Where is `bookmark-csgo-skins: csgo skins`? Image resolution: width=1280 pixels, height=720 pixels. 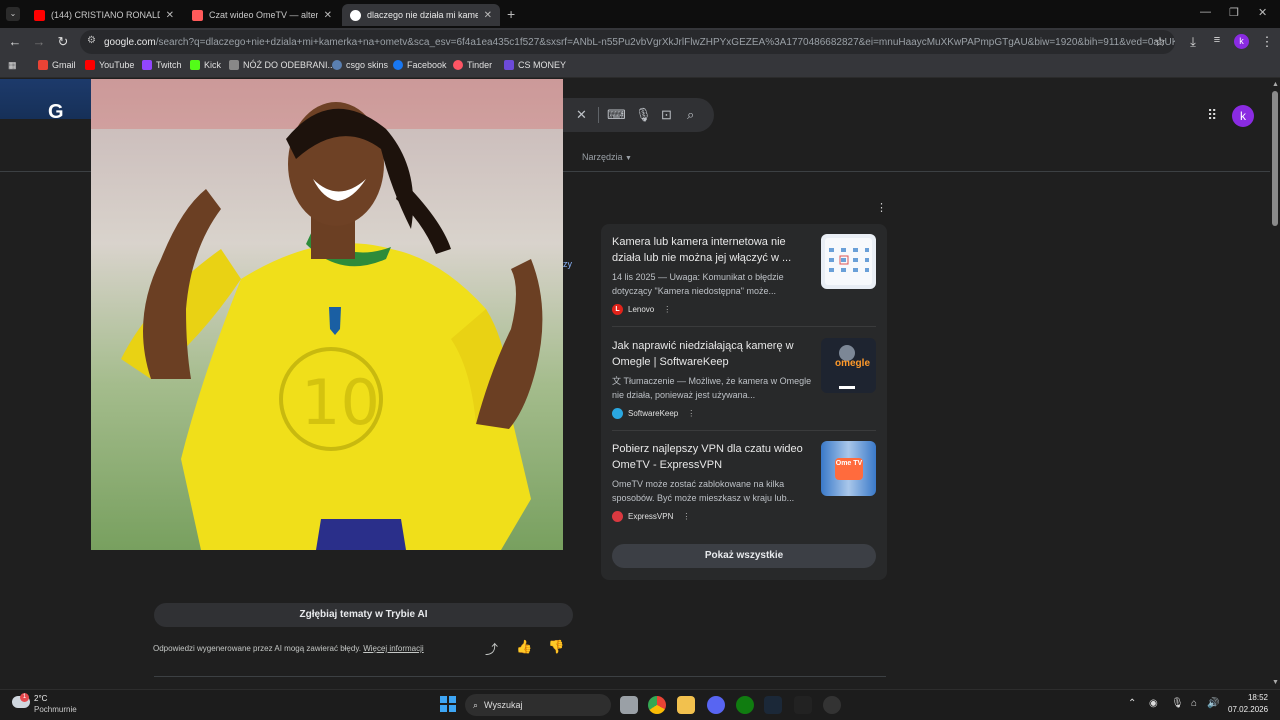
bookmark-csgo-skins: csgo skins is located at coordinates (360, 65).